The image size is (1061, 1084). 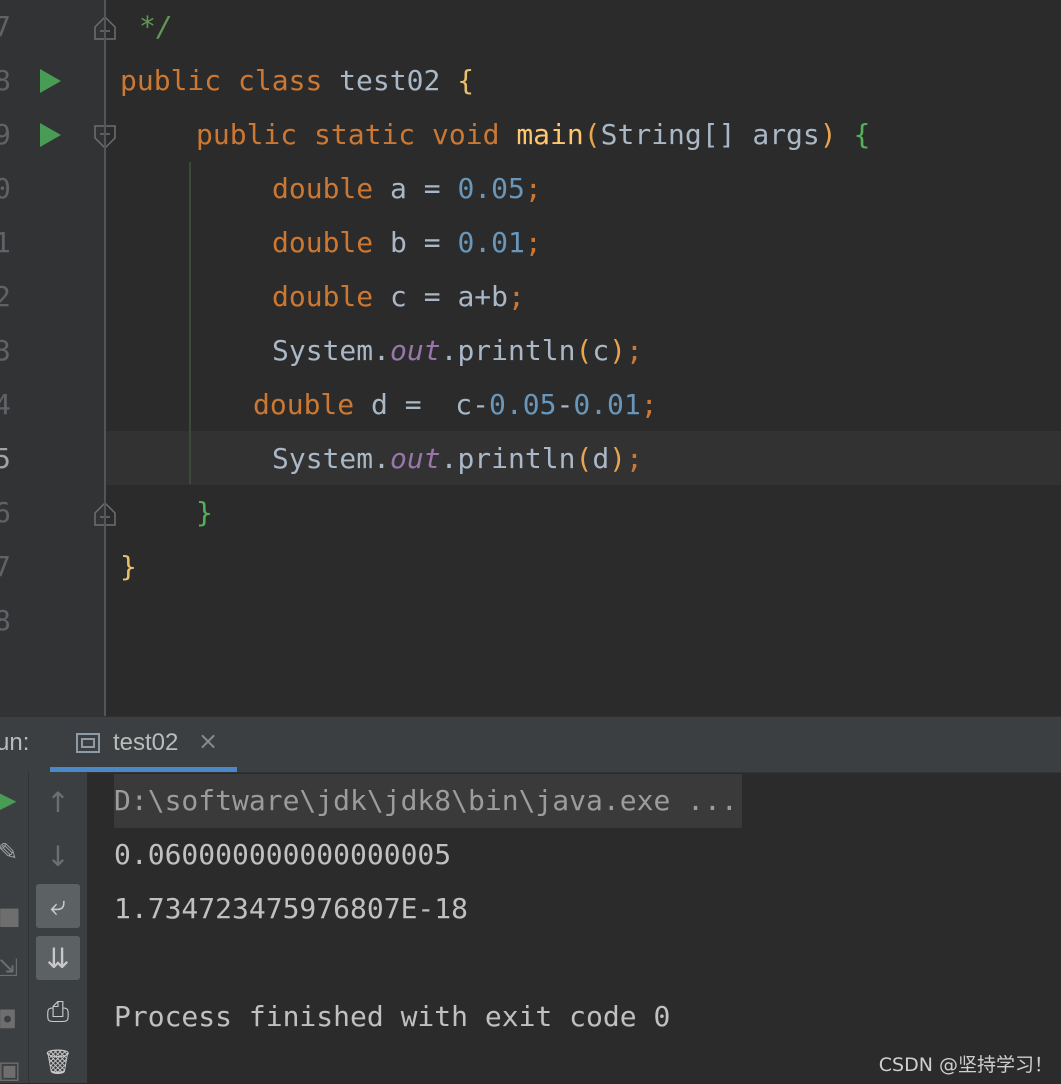 What do you see at coordinates (565, 404) in the screenshot?
I see `code-text: -` at bounding box center [565, 404].